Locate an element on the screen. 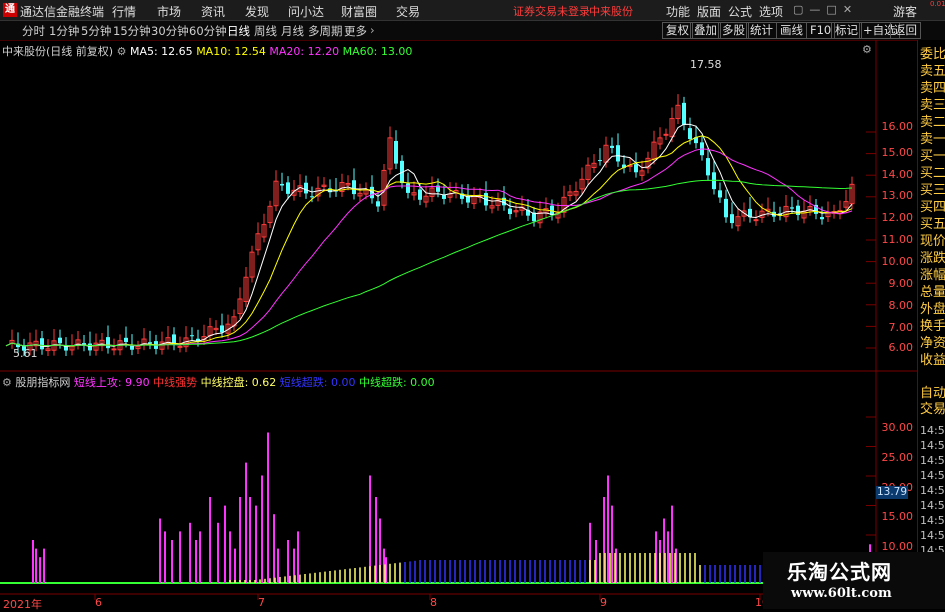  x-label-9: 9 is located at coordinates (603, 602).